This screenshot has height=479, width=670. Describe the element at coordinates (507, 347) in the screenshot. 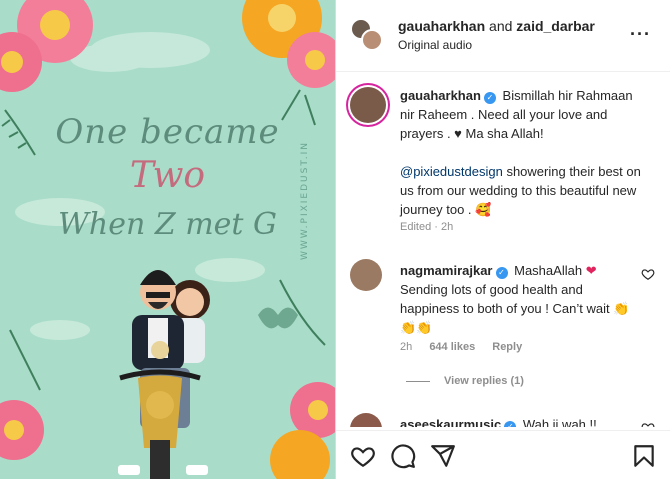

I see `reply-button: Reply` at that location.